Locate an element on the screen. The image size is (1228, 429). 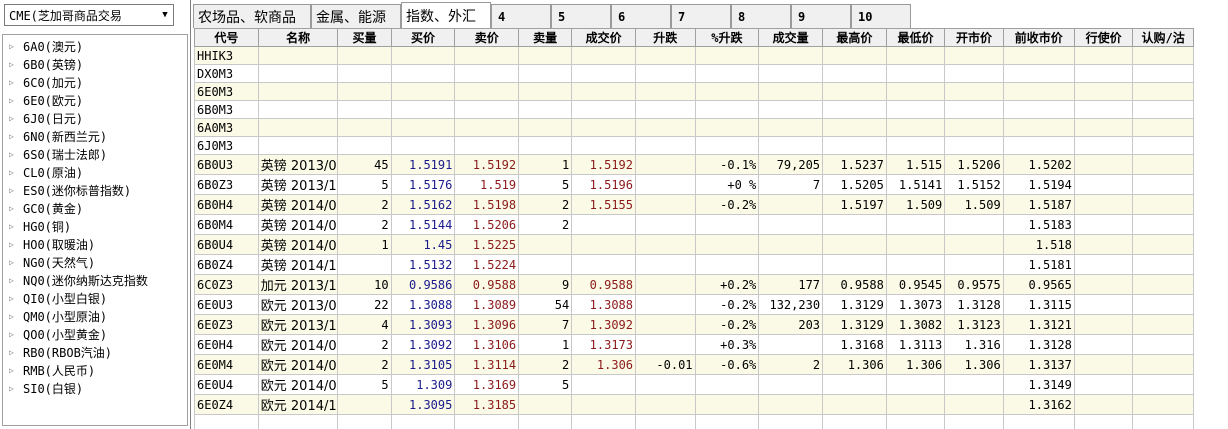
table-row: 6B0M4 英镑 2014/06 2 1.5144 1.5206 2 1.5183 is located at coordinates (694, 224).